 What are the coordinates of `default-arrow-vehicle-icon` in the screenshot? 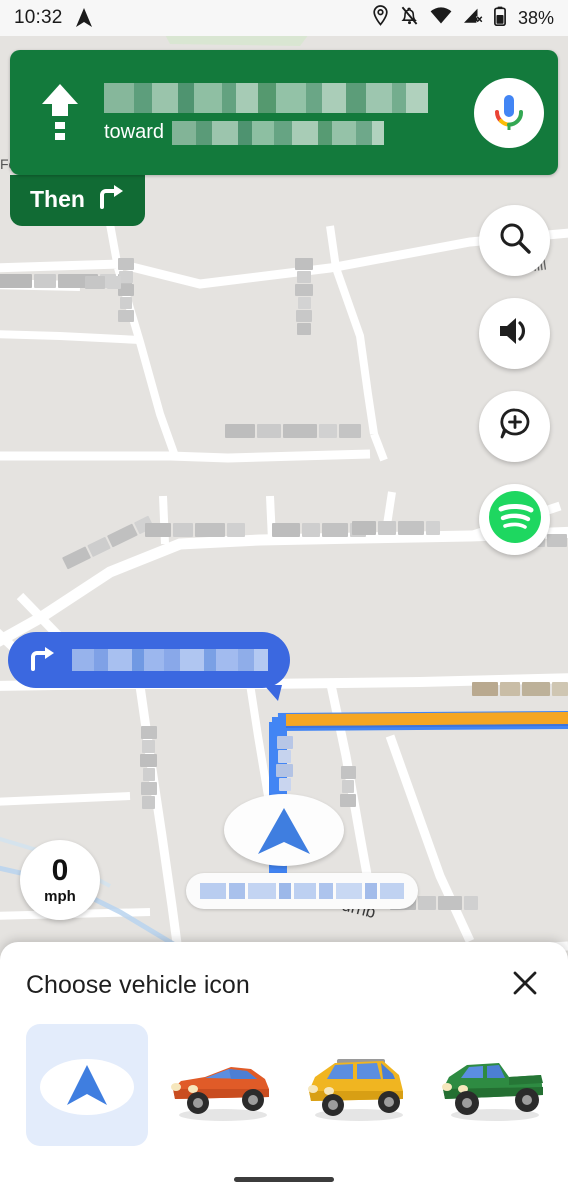 It's located at (87, 1087).